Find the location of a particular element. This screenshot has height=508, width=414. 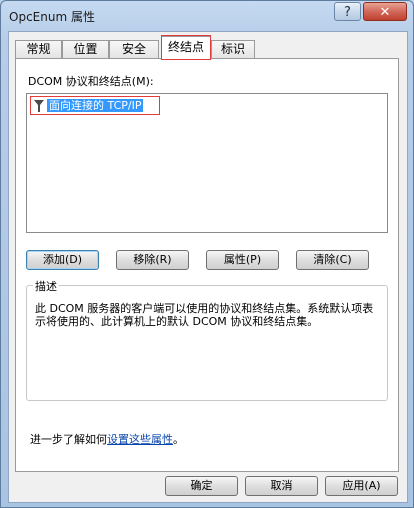

help-button: ? is located at coordinates (347, 11).